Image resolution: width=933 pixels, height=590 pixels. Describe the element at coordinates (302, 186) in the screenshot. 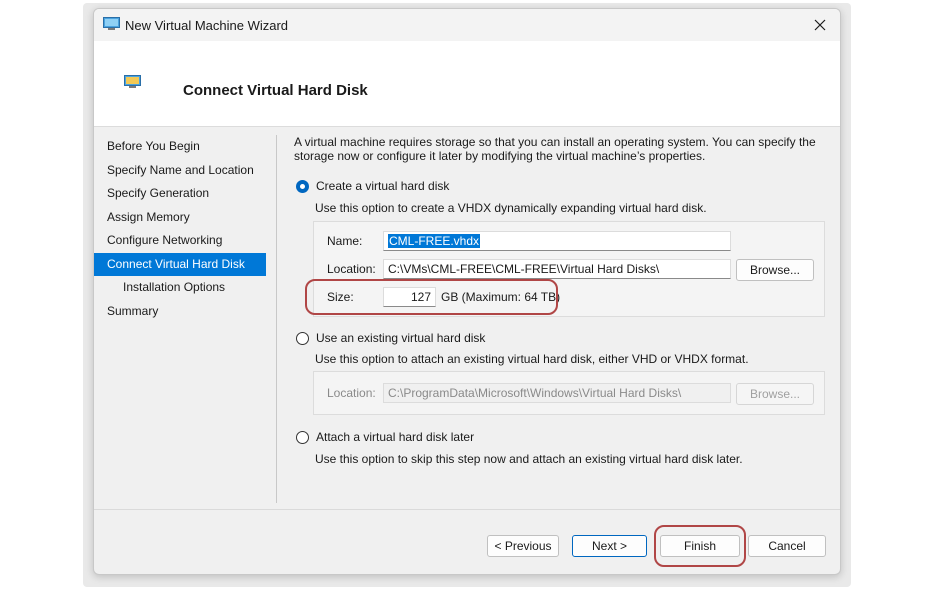

I see `radio-button-checked` at that location.